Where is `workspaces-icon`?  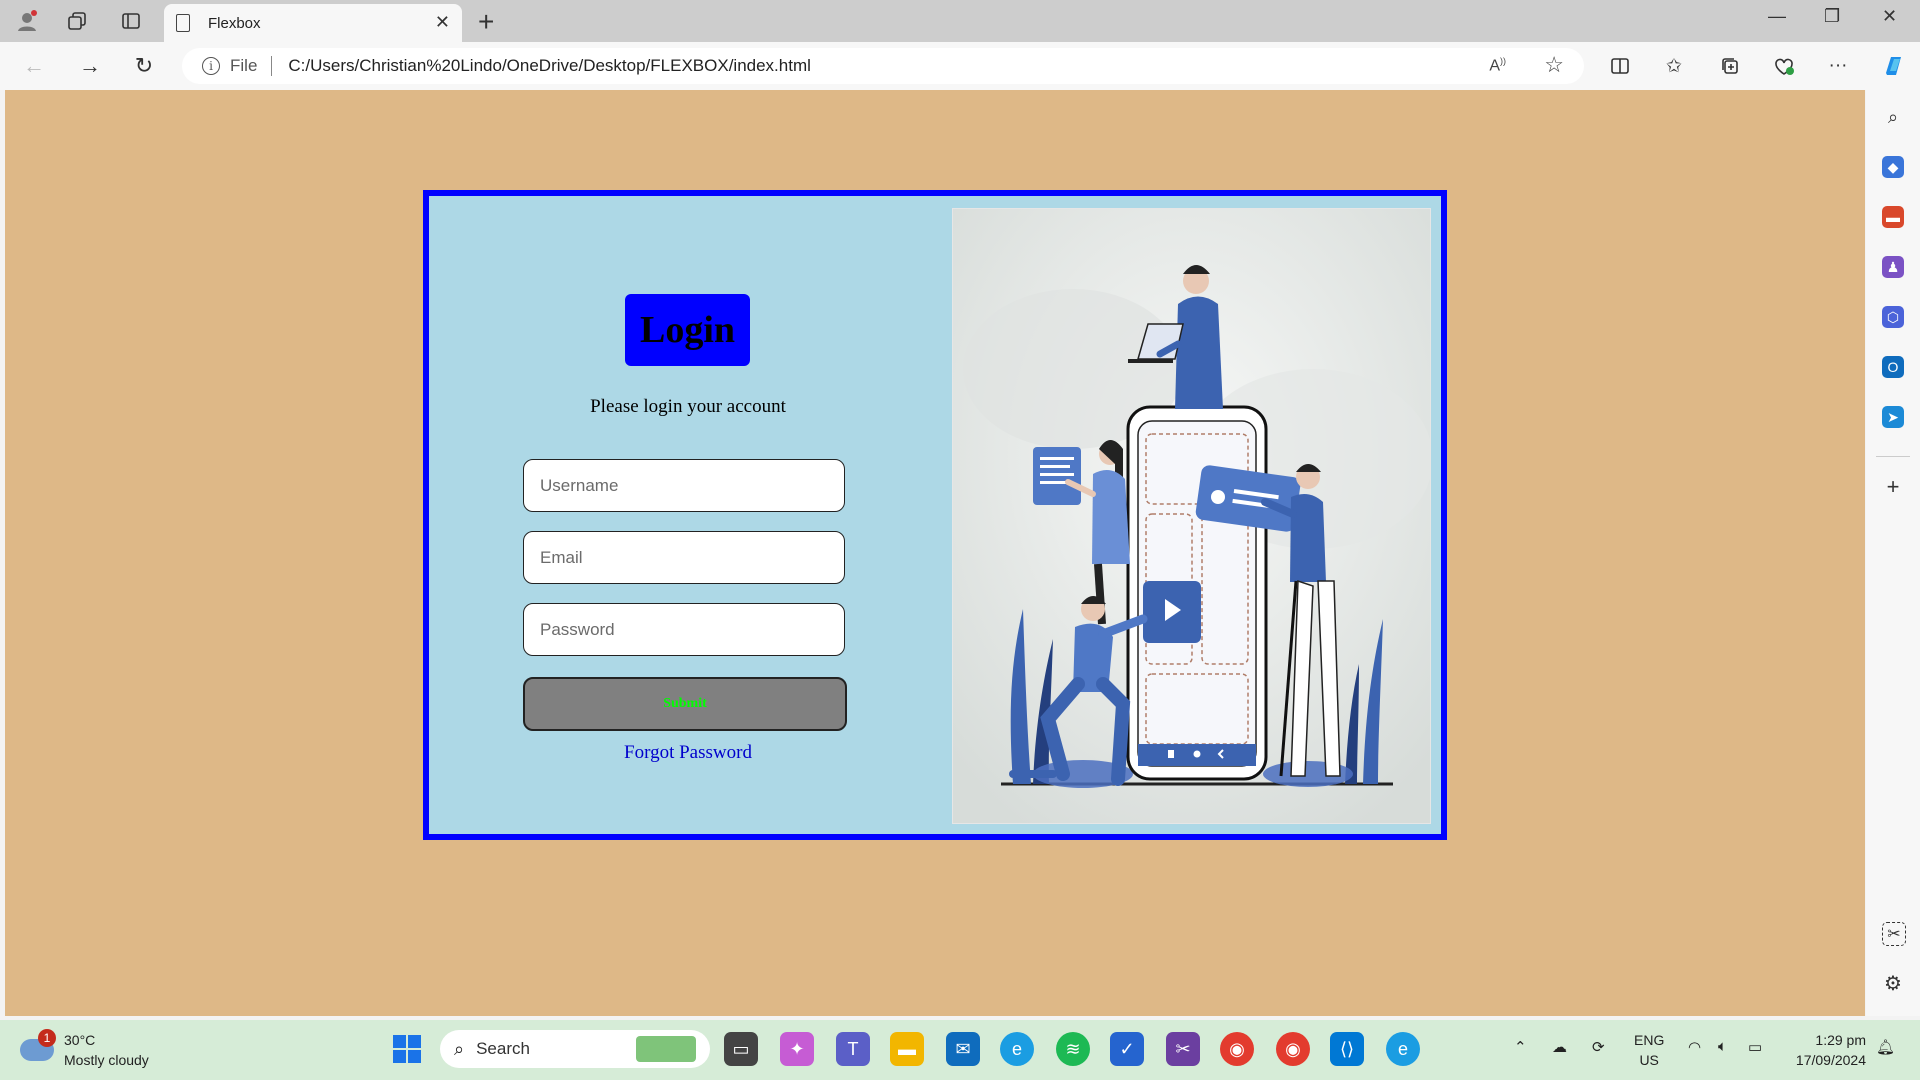 workspaces-icon is located at coordinates (77, 21).